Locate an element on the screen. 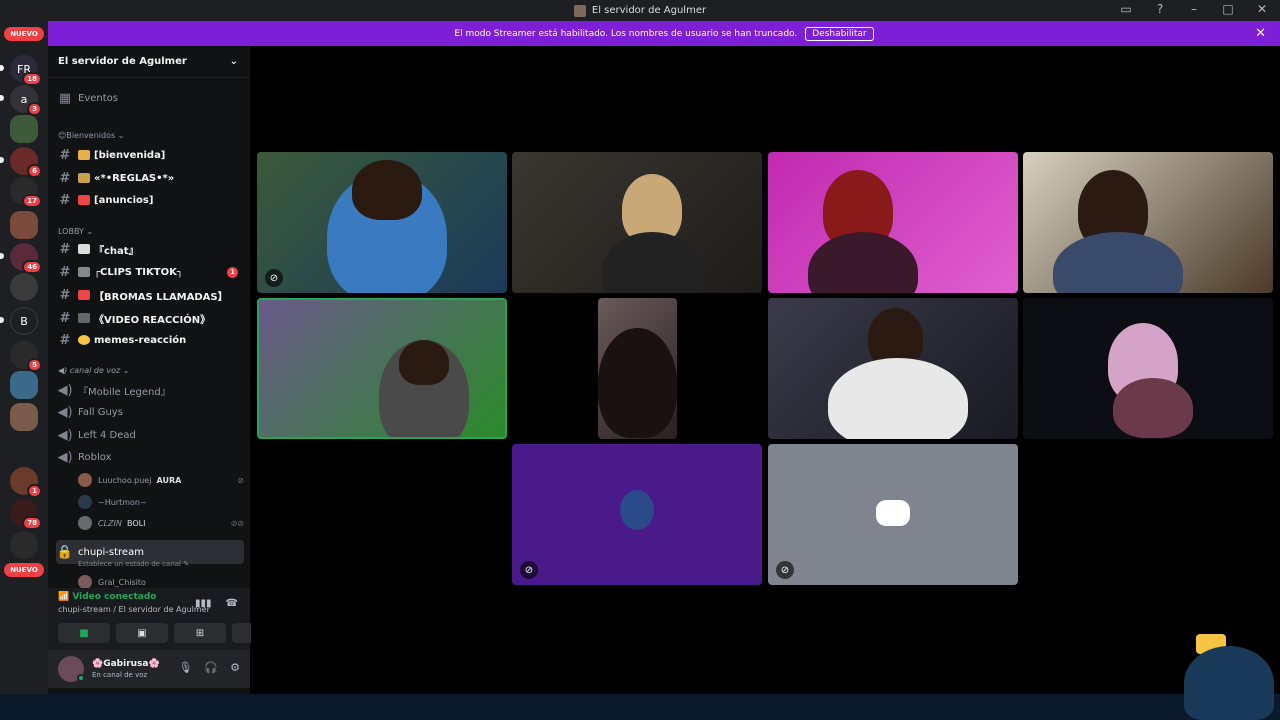 The height and width of the screenshot is (720, 1280). channel-clips: # ┌CLIPS TIKTOK┐ 1 is located at coordinates (150, 272).